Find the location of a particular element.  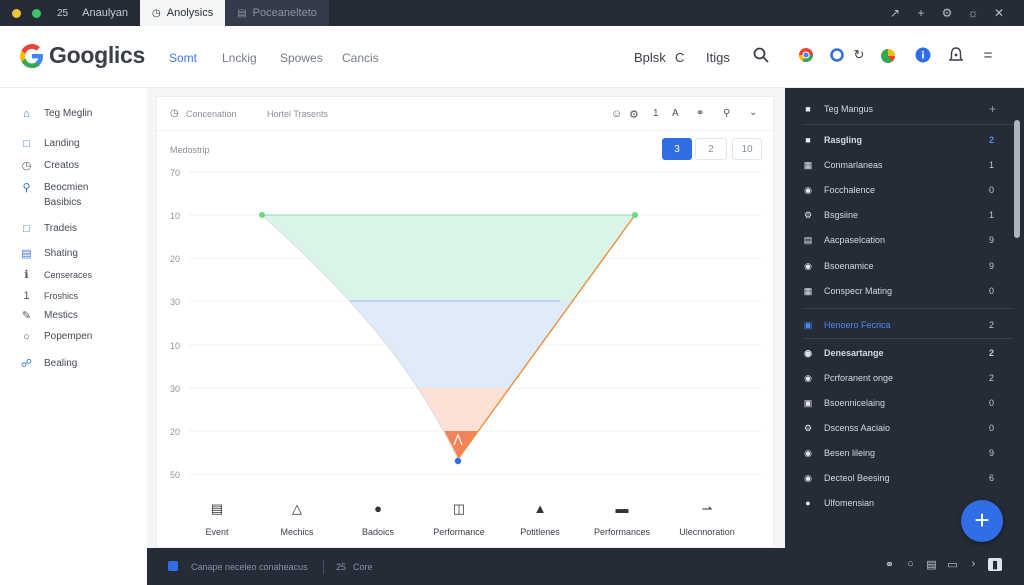

app-icon is located at coordinates (173, 566).